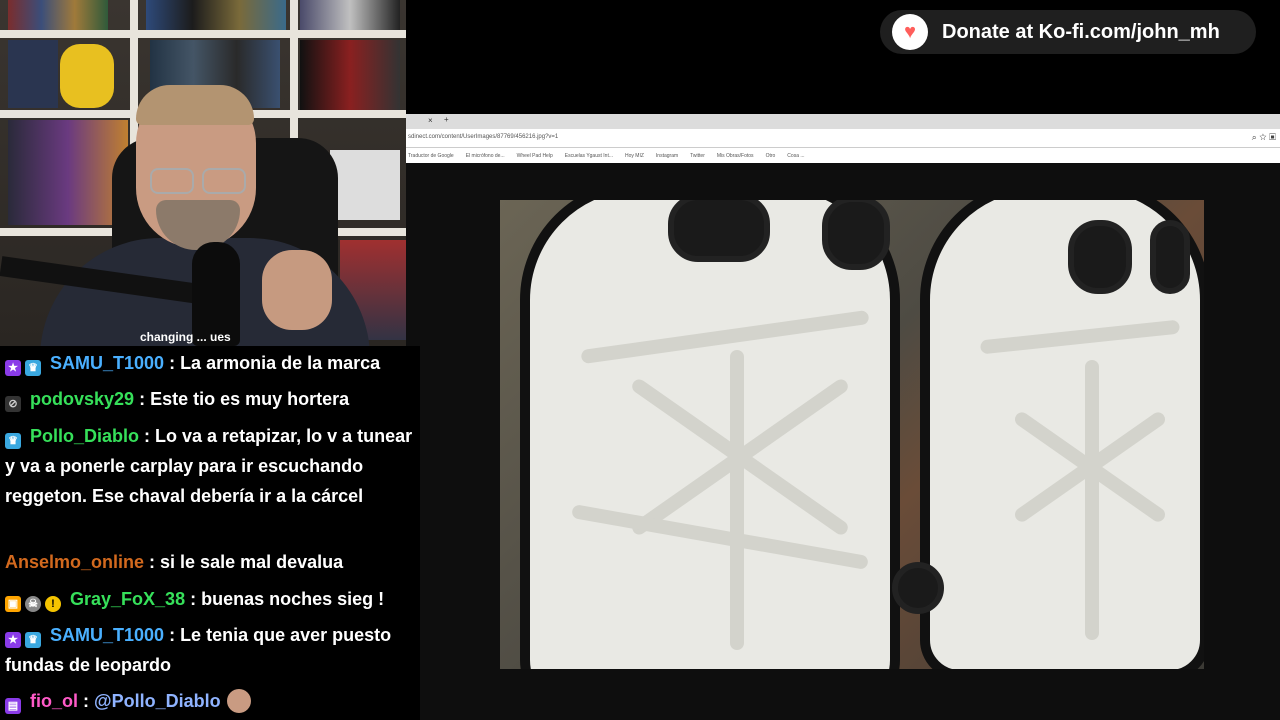  What do you see at coordinates (634, 156) in the screenshot?
I see `bookmark-item: Hoy MIZ` at bounding box center [634, 156].